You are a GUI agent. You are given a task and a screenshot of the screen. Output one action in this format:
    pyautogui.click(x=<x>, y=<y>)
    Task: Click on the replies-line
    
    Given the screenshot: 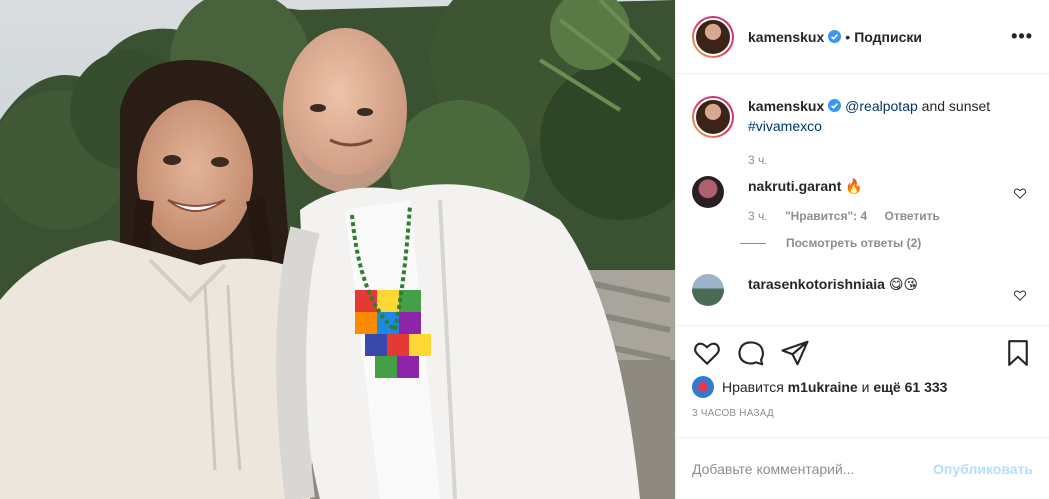 What is the action you would take?
    pyautogui.click(x=753, y=243)
    